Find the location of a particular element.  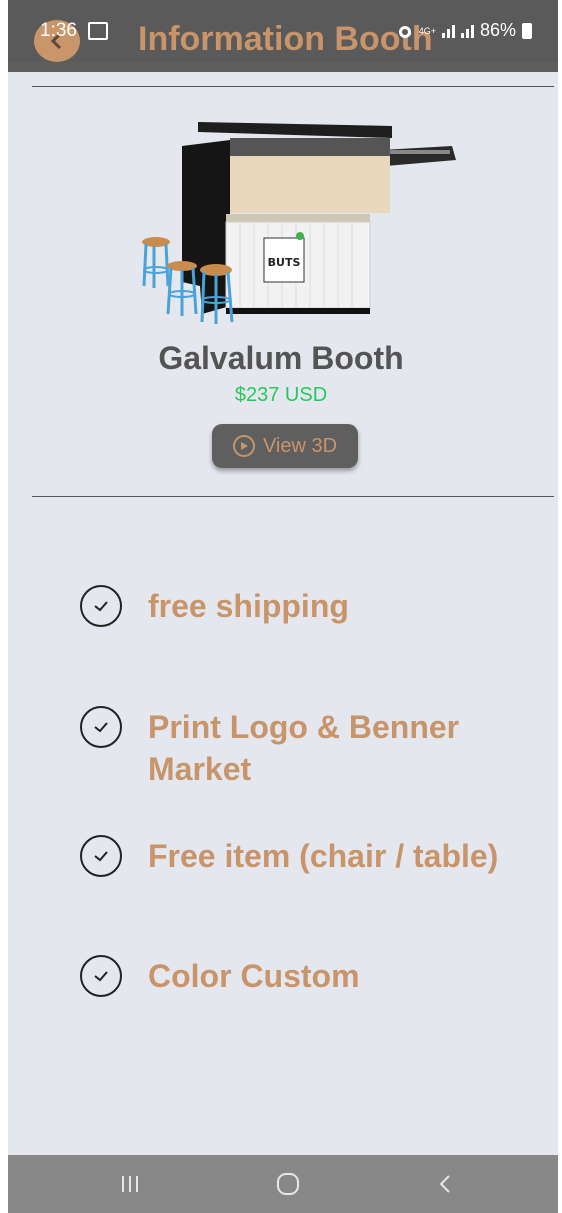

gallery-icon is located at coordinates (98, 31).